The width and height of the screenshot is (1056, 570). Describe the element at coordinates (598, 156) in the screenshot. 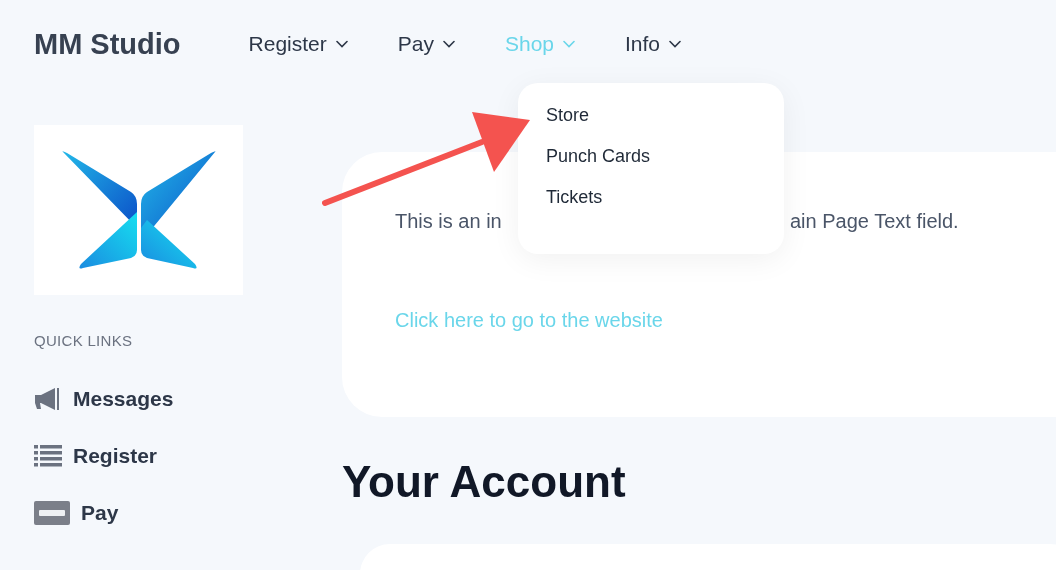

I see `dropdown-item: Punch Cards` at that location.